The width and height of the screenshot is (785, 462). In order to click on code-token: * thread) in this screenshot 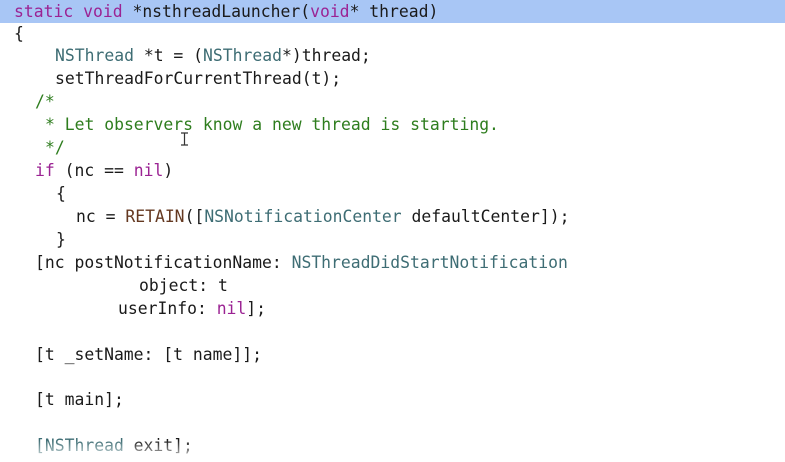, I will do `click(394, 11)`.